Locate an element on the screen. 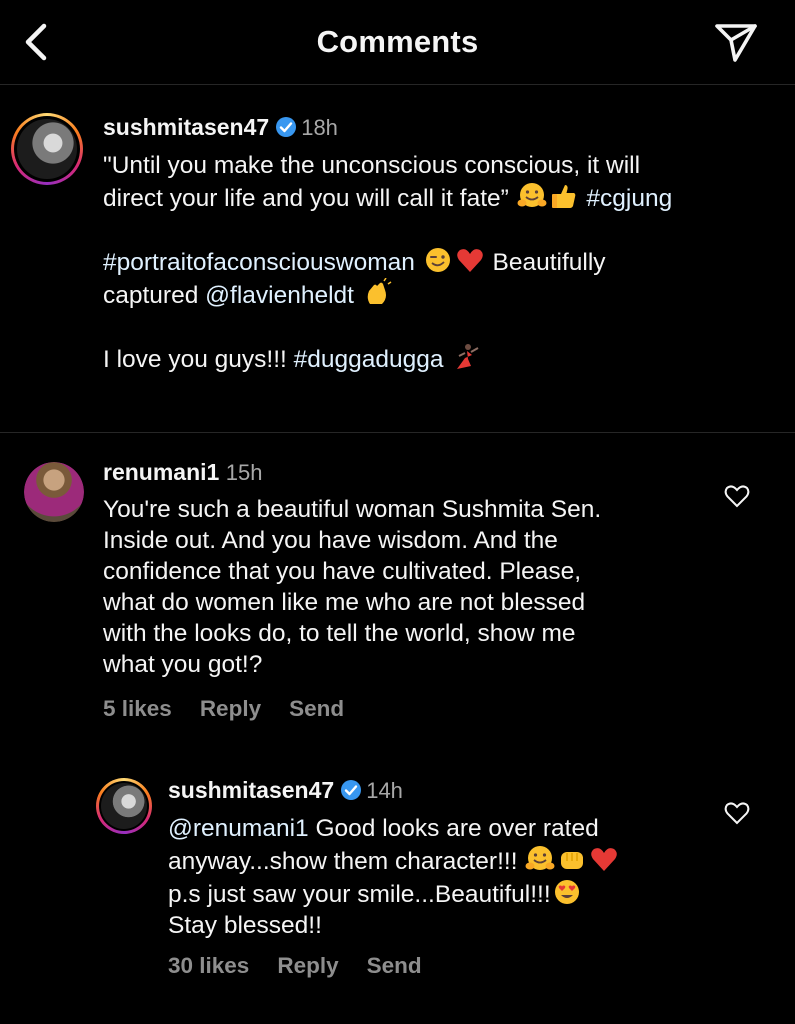  mention-link: @flavienheldt is located at coordinates (279, 295).